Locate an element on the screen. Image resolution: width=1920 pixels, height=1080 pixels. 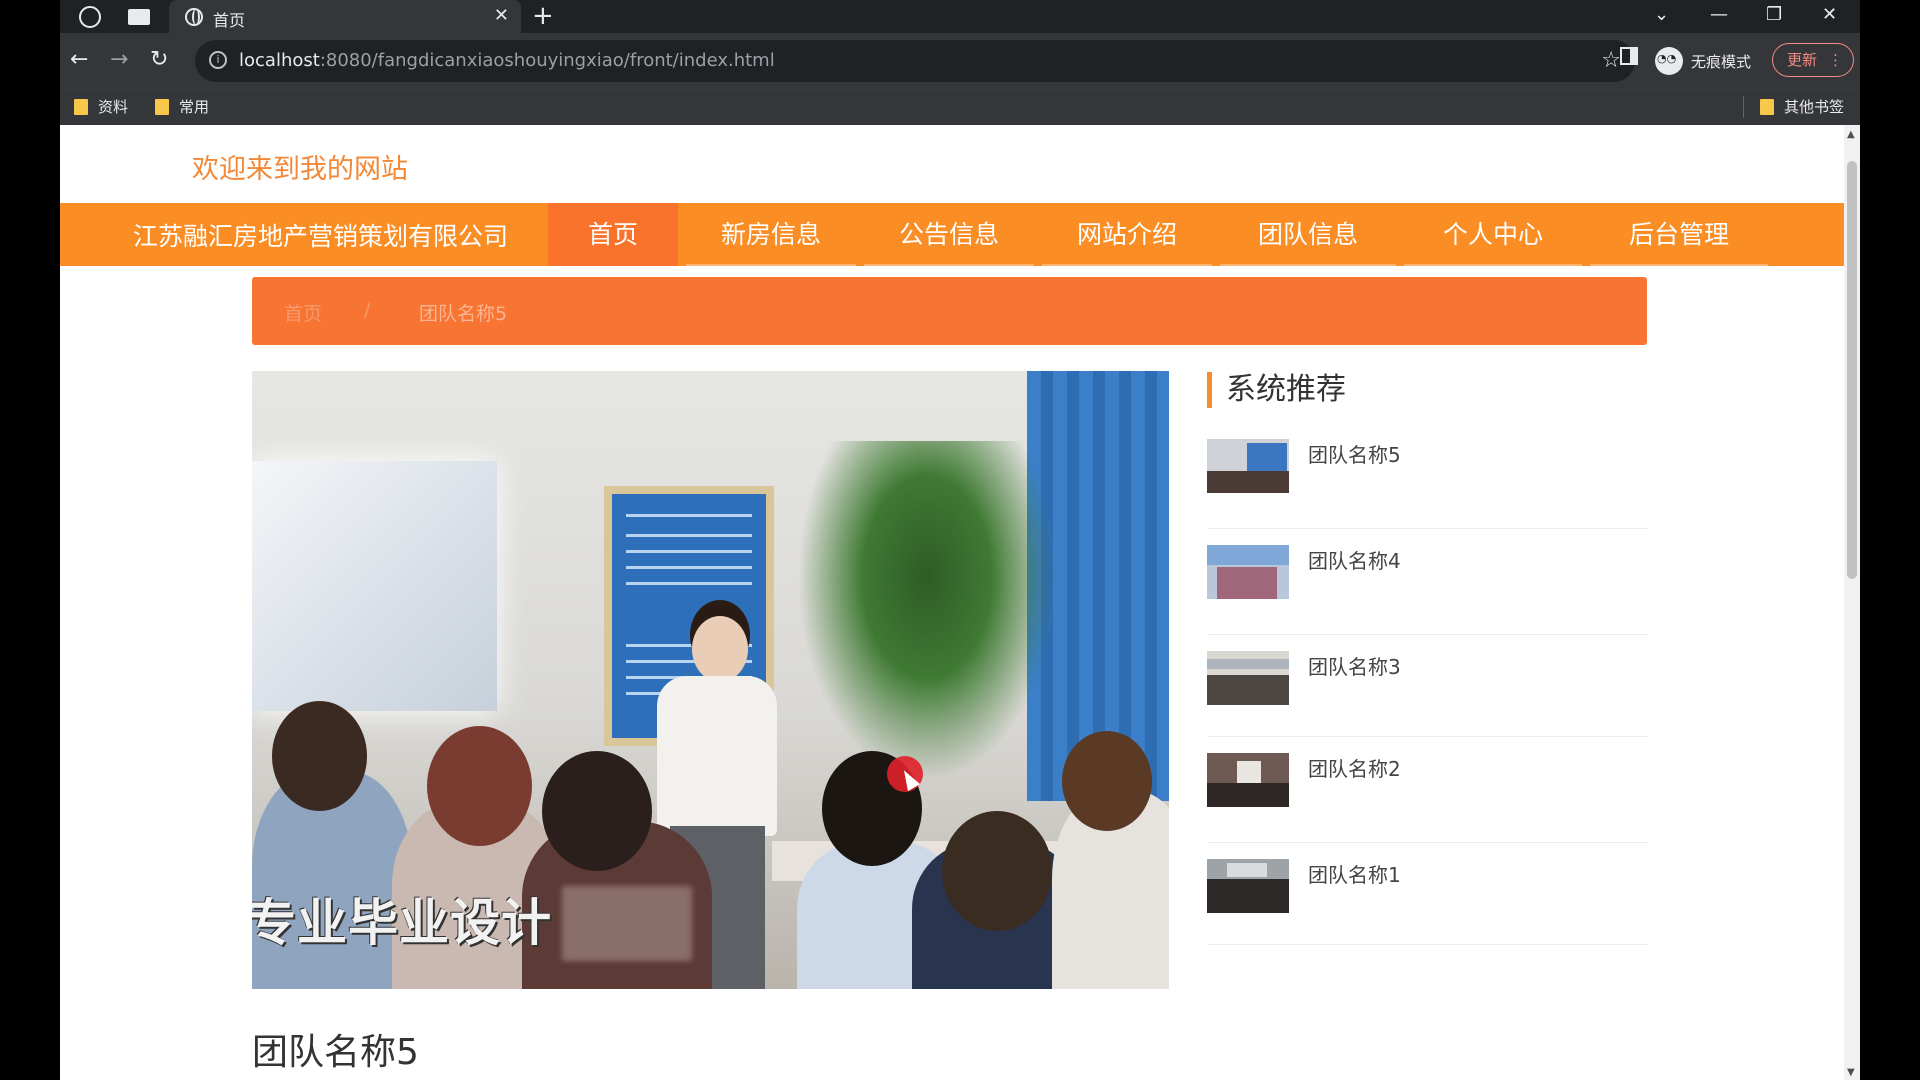
photo-caption: 专业毕业设计 is located at coordinates (402, 923).